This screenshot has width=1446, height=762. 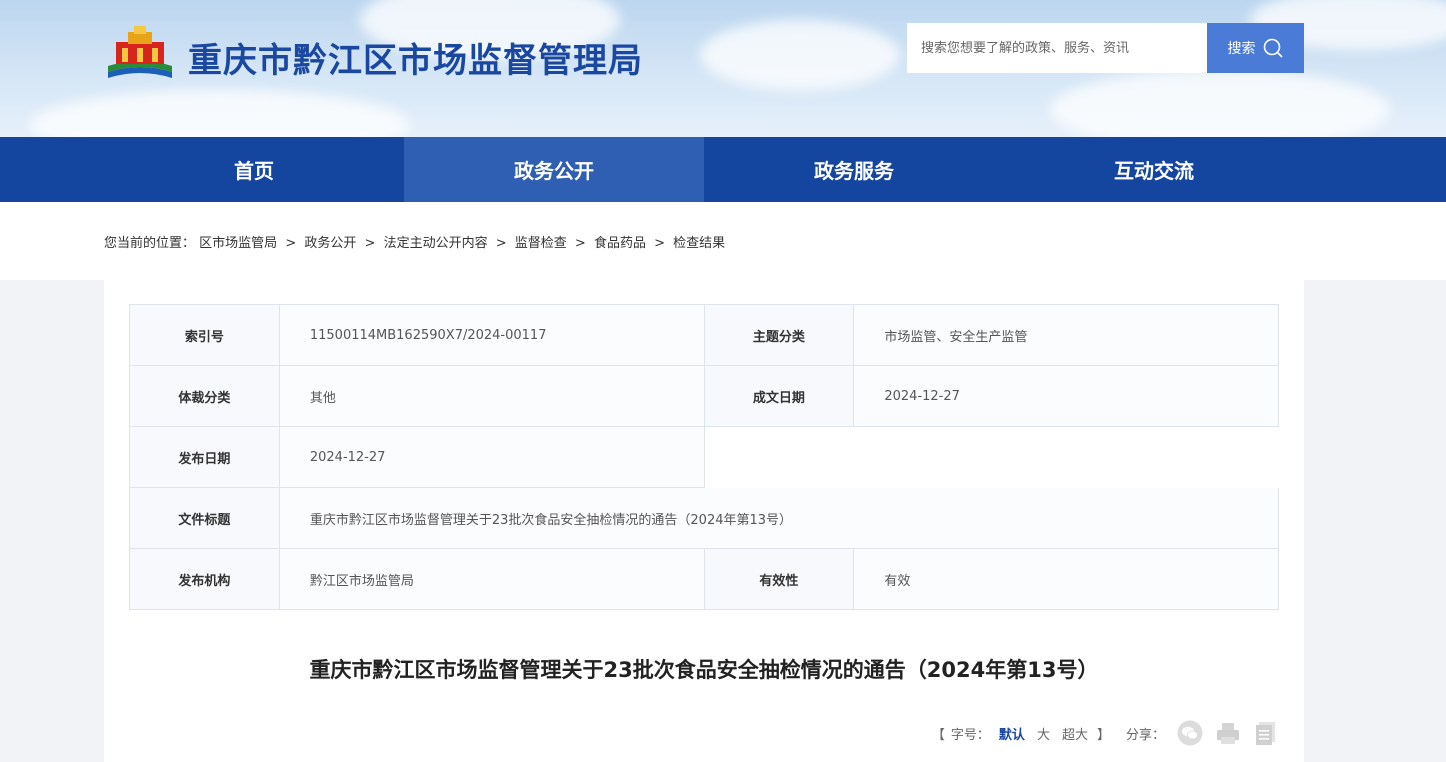 I want to click on font-size-xlarge-link: 超大, so click(x=1075, y=733).